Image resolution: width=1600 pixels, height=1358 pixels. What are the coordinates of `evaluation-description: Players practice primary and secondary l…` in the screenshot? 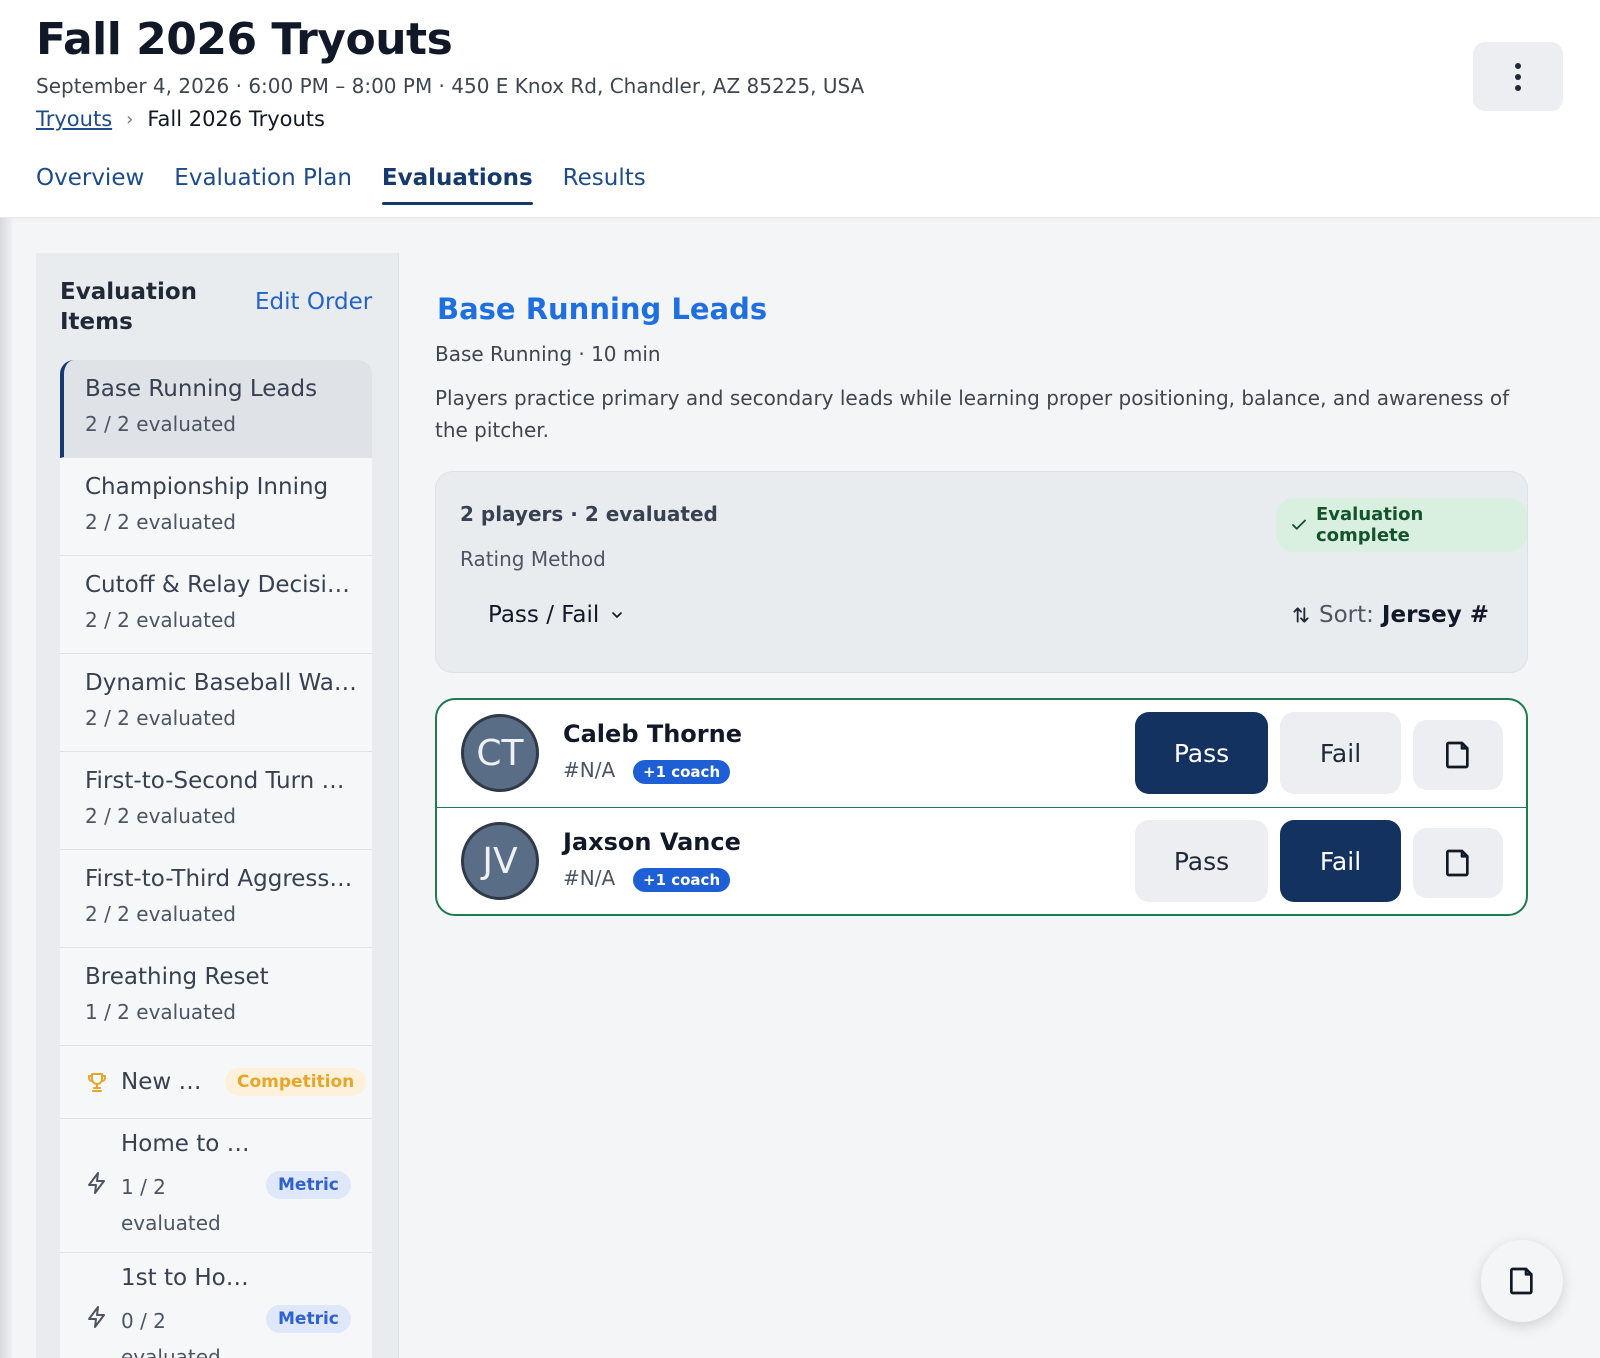 It's located at (972, 414).